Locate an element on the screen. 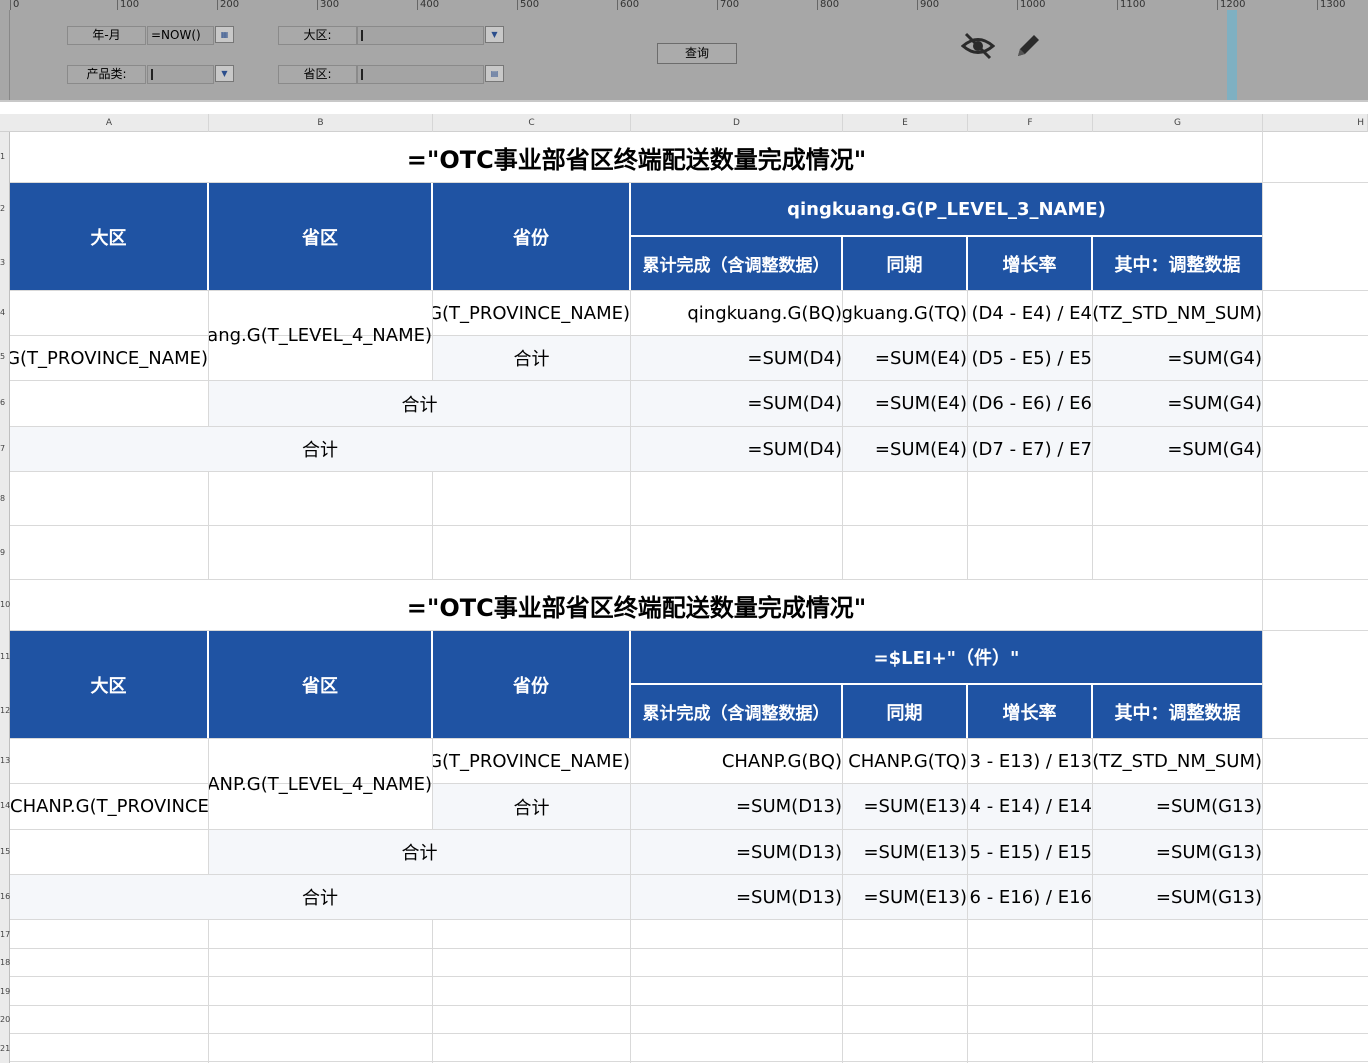 The image size is (1368, 1063). cell-E14: =SUM(E13) is located at coordinates (905, 806).